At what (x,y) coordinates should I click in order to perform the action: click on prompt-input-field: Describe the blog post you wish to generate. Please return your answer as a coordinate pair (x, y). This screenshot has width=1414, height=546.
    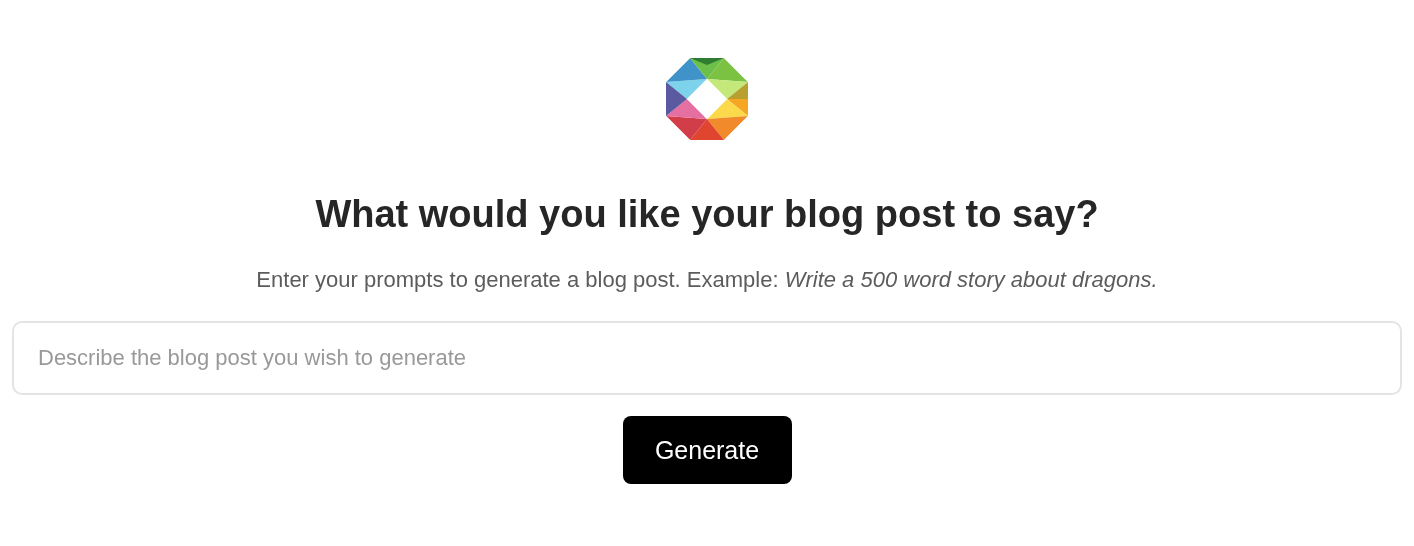
    Looking at the image, I should click on (707, 358).